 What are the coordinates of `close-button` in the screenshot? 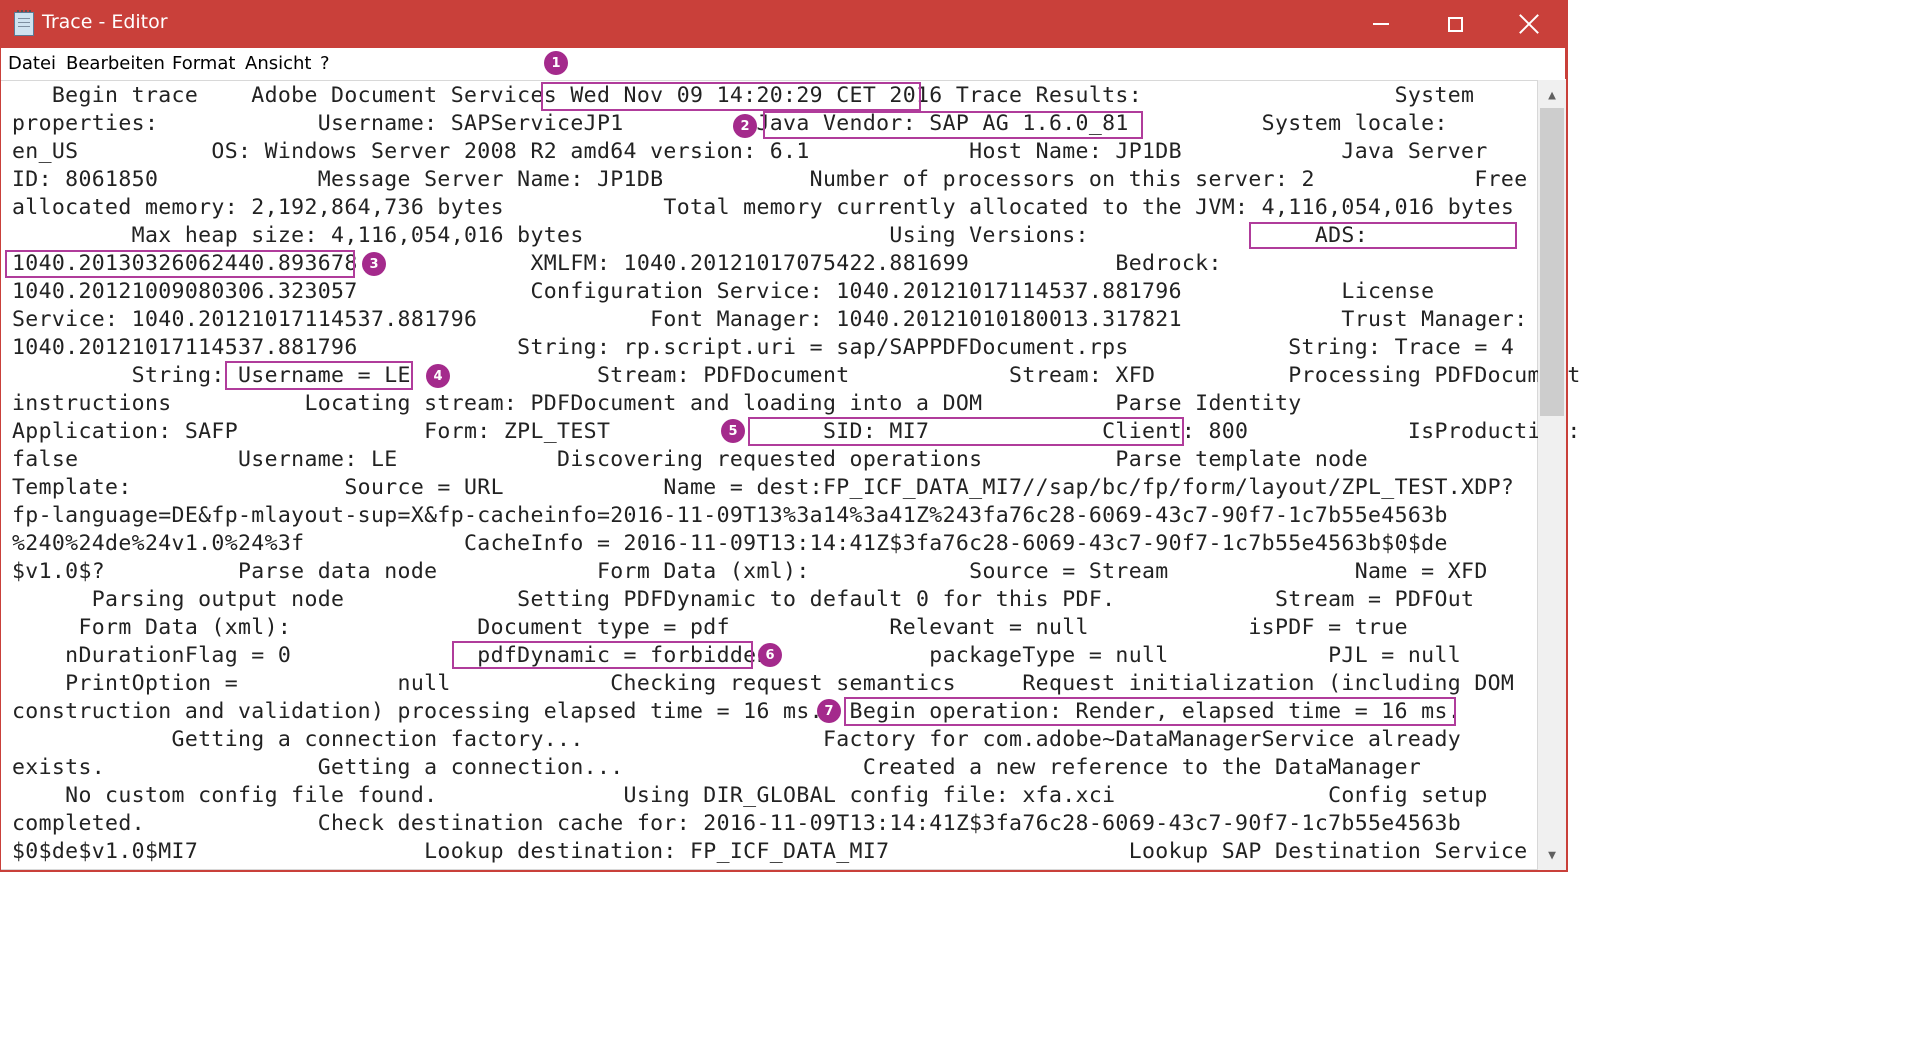 It's located at (1529, 24).